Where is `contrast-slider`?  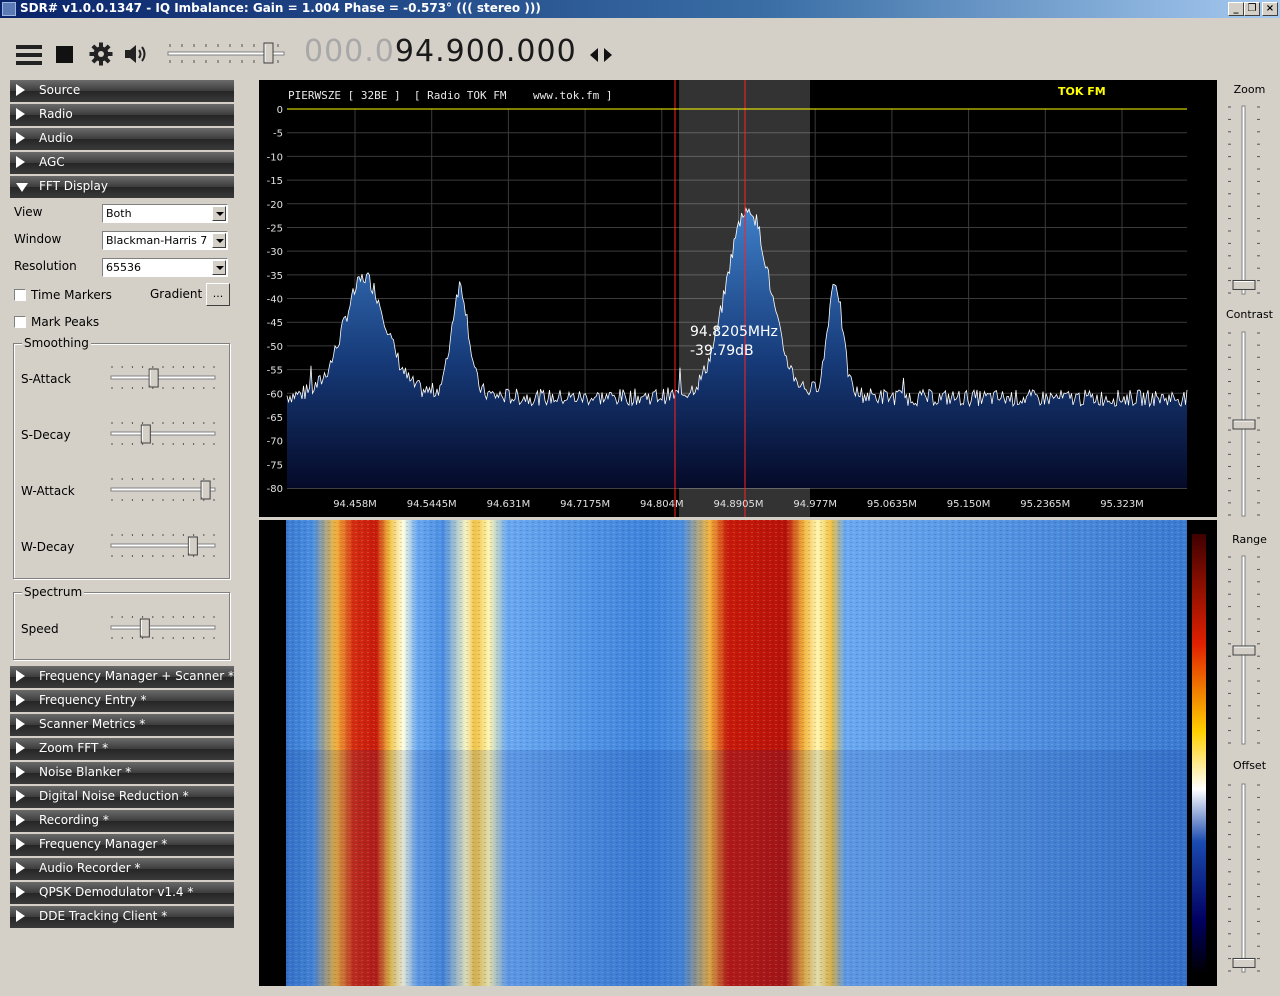
contrast-slider is located at coordinates (1244, 424).